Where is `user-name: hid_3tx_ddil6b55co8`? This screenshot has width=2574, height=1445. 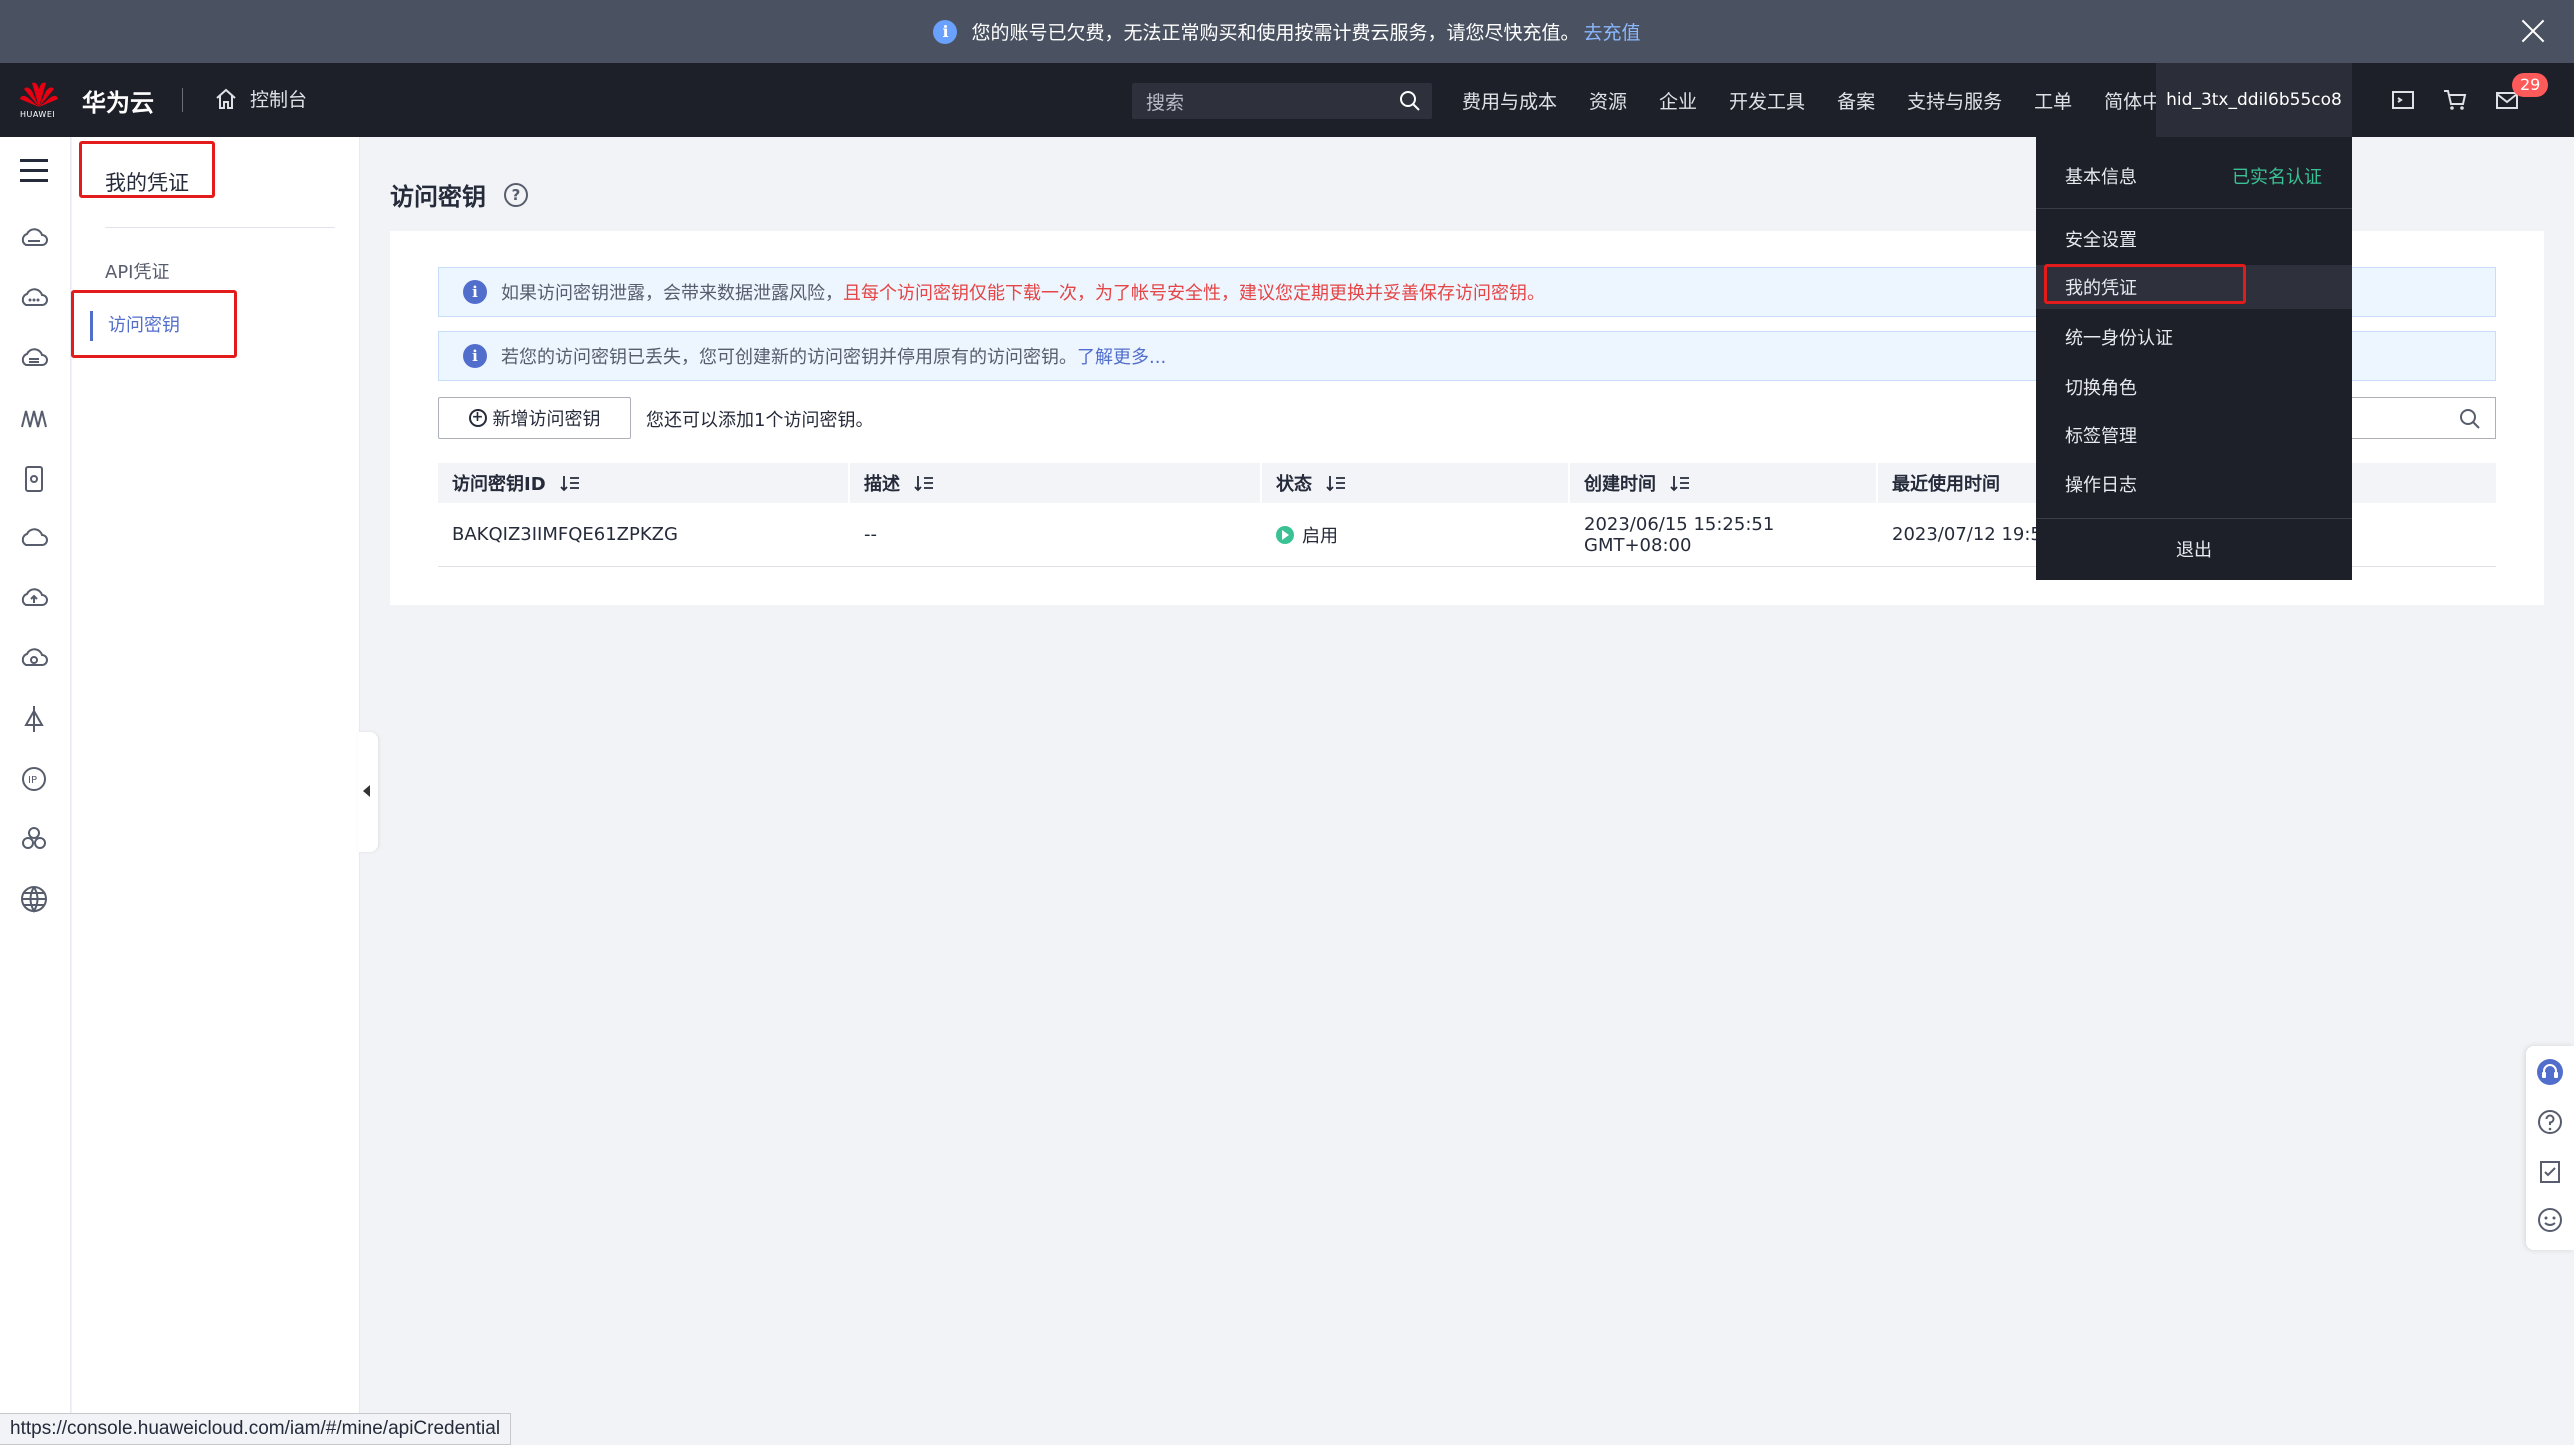 user-name: hid_3tx_ddil6b55co8 is located at coordinates (2254, 100).